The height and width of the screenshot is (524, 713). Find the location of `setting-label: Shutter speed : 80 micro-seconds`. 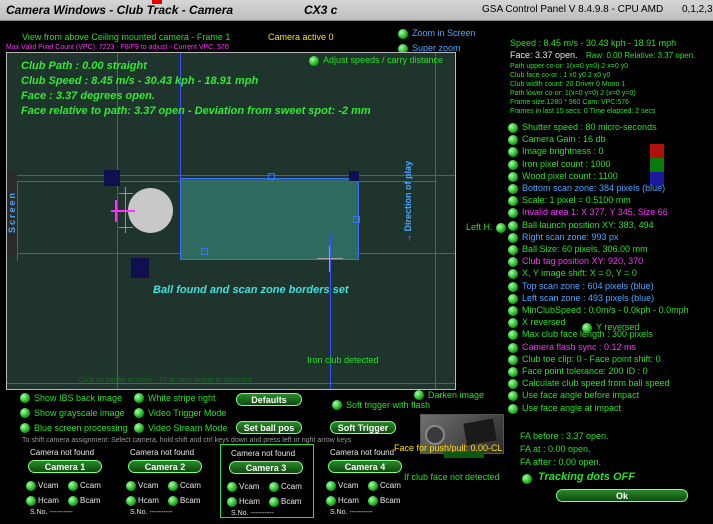

setting-label: Shutter speed : 80 micro-seconds is located at coordinates (589, 127).